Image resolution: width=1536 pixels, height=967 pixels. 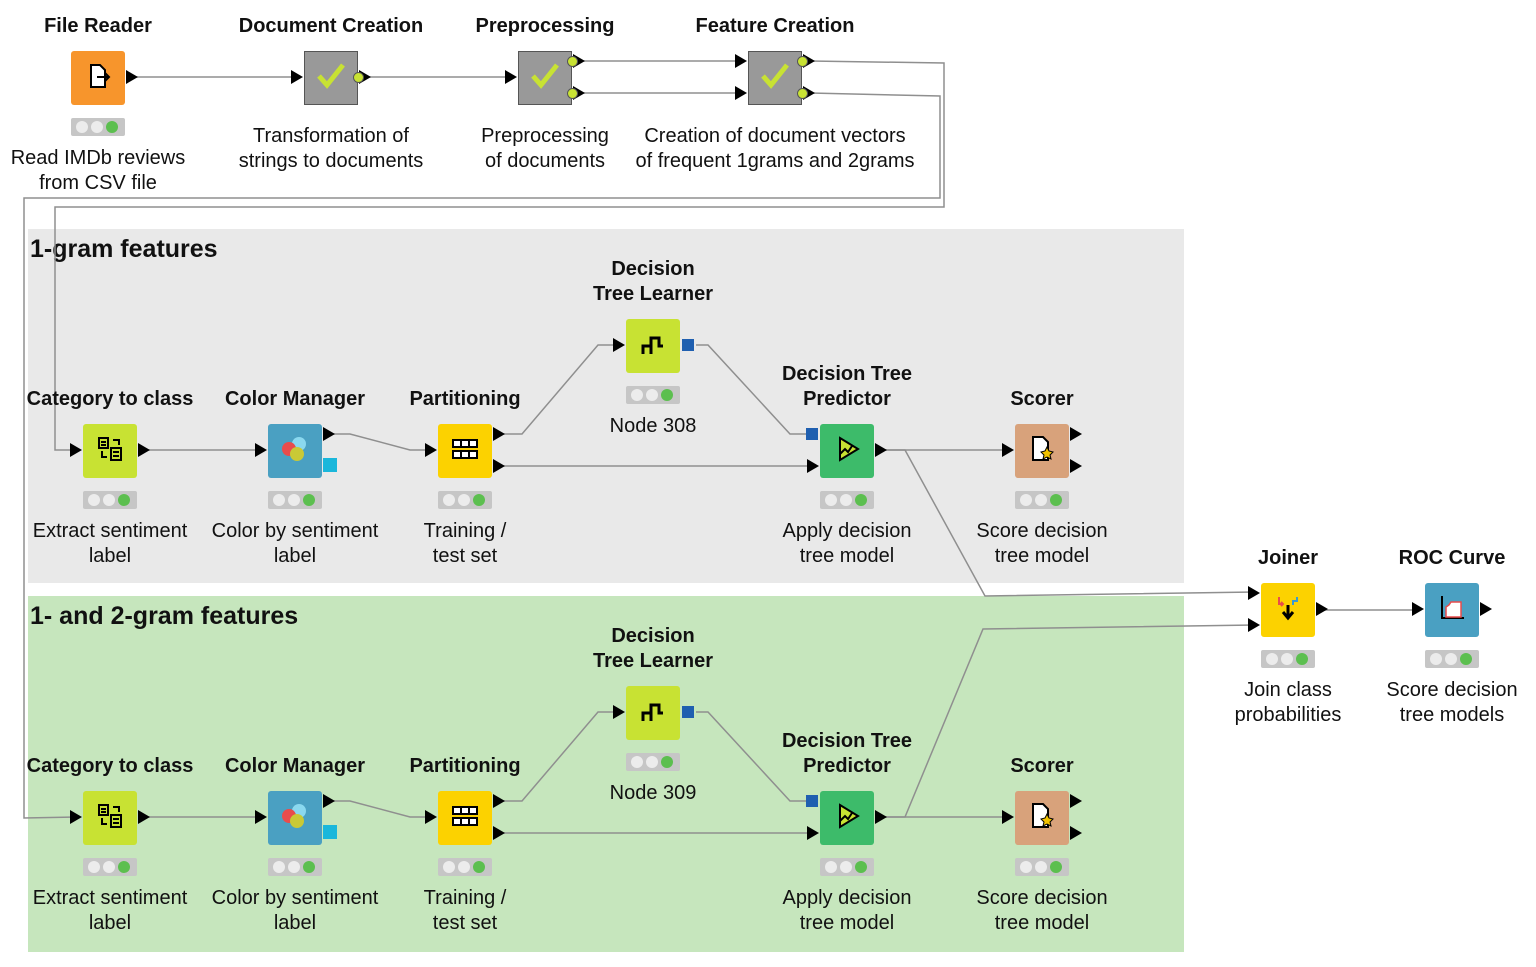 I want to click on node-file-reader, so click(x=98, y=78).